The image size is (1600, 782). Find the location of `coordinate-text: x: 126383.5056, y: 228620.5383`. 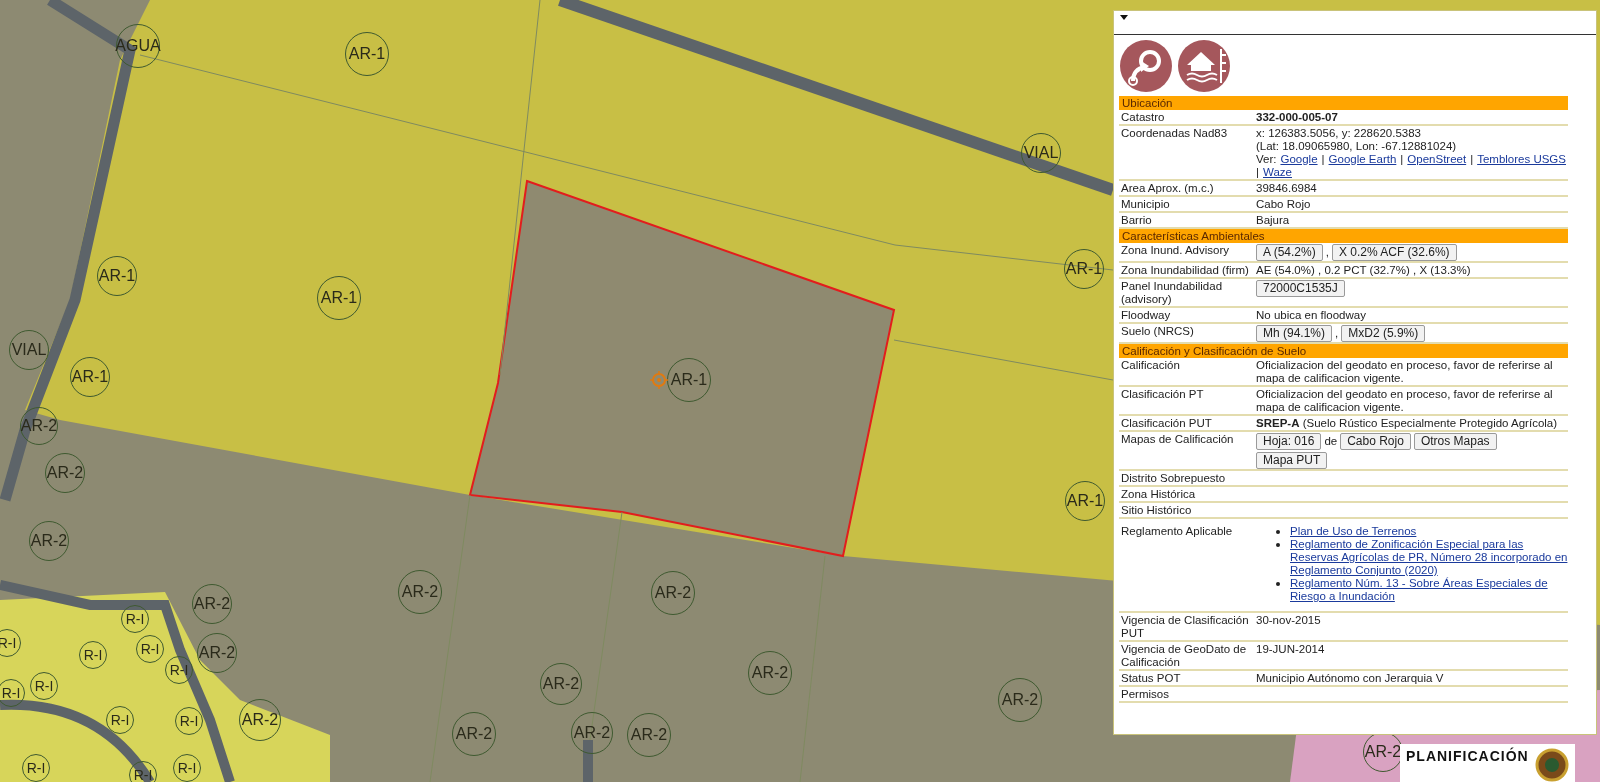

coordinate-text: x: 126383.5056, y: 228620.5383 is located at coordinates (1339, 133).